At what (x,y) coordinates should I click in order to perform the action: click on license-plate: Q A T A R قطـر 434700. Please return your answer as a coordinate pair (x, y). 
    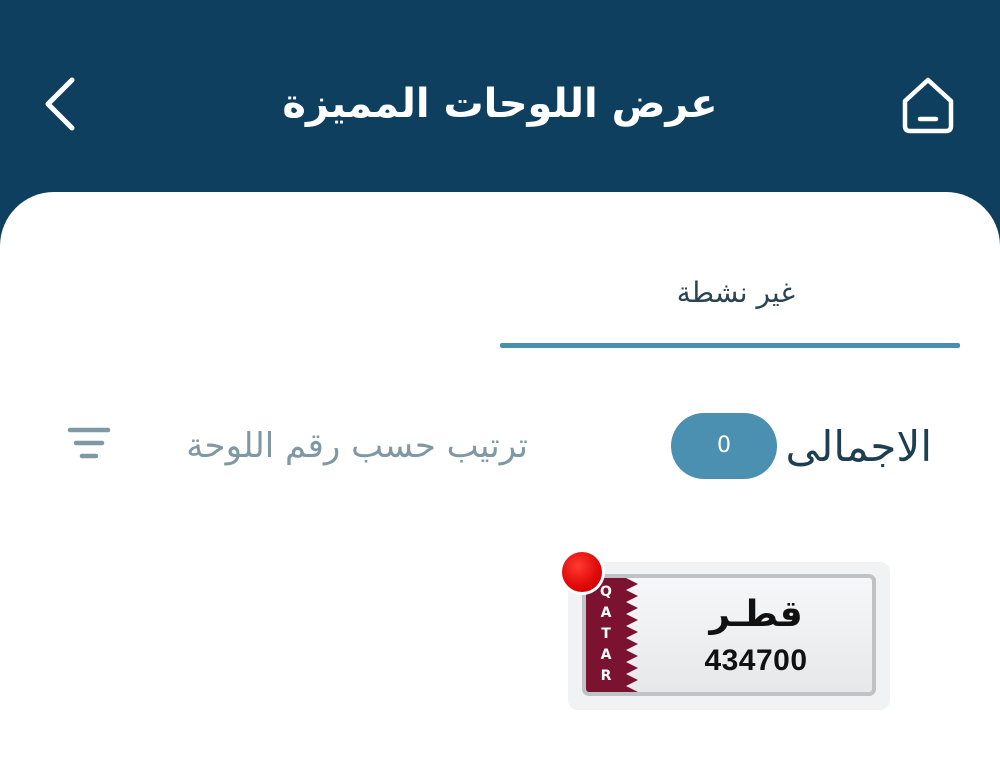
    Looking at the image, I should click on (729, 635).